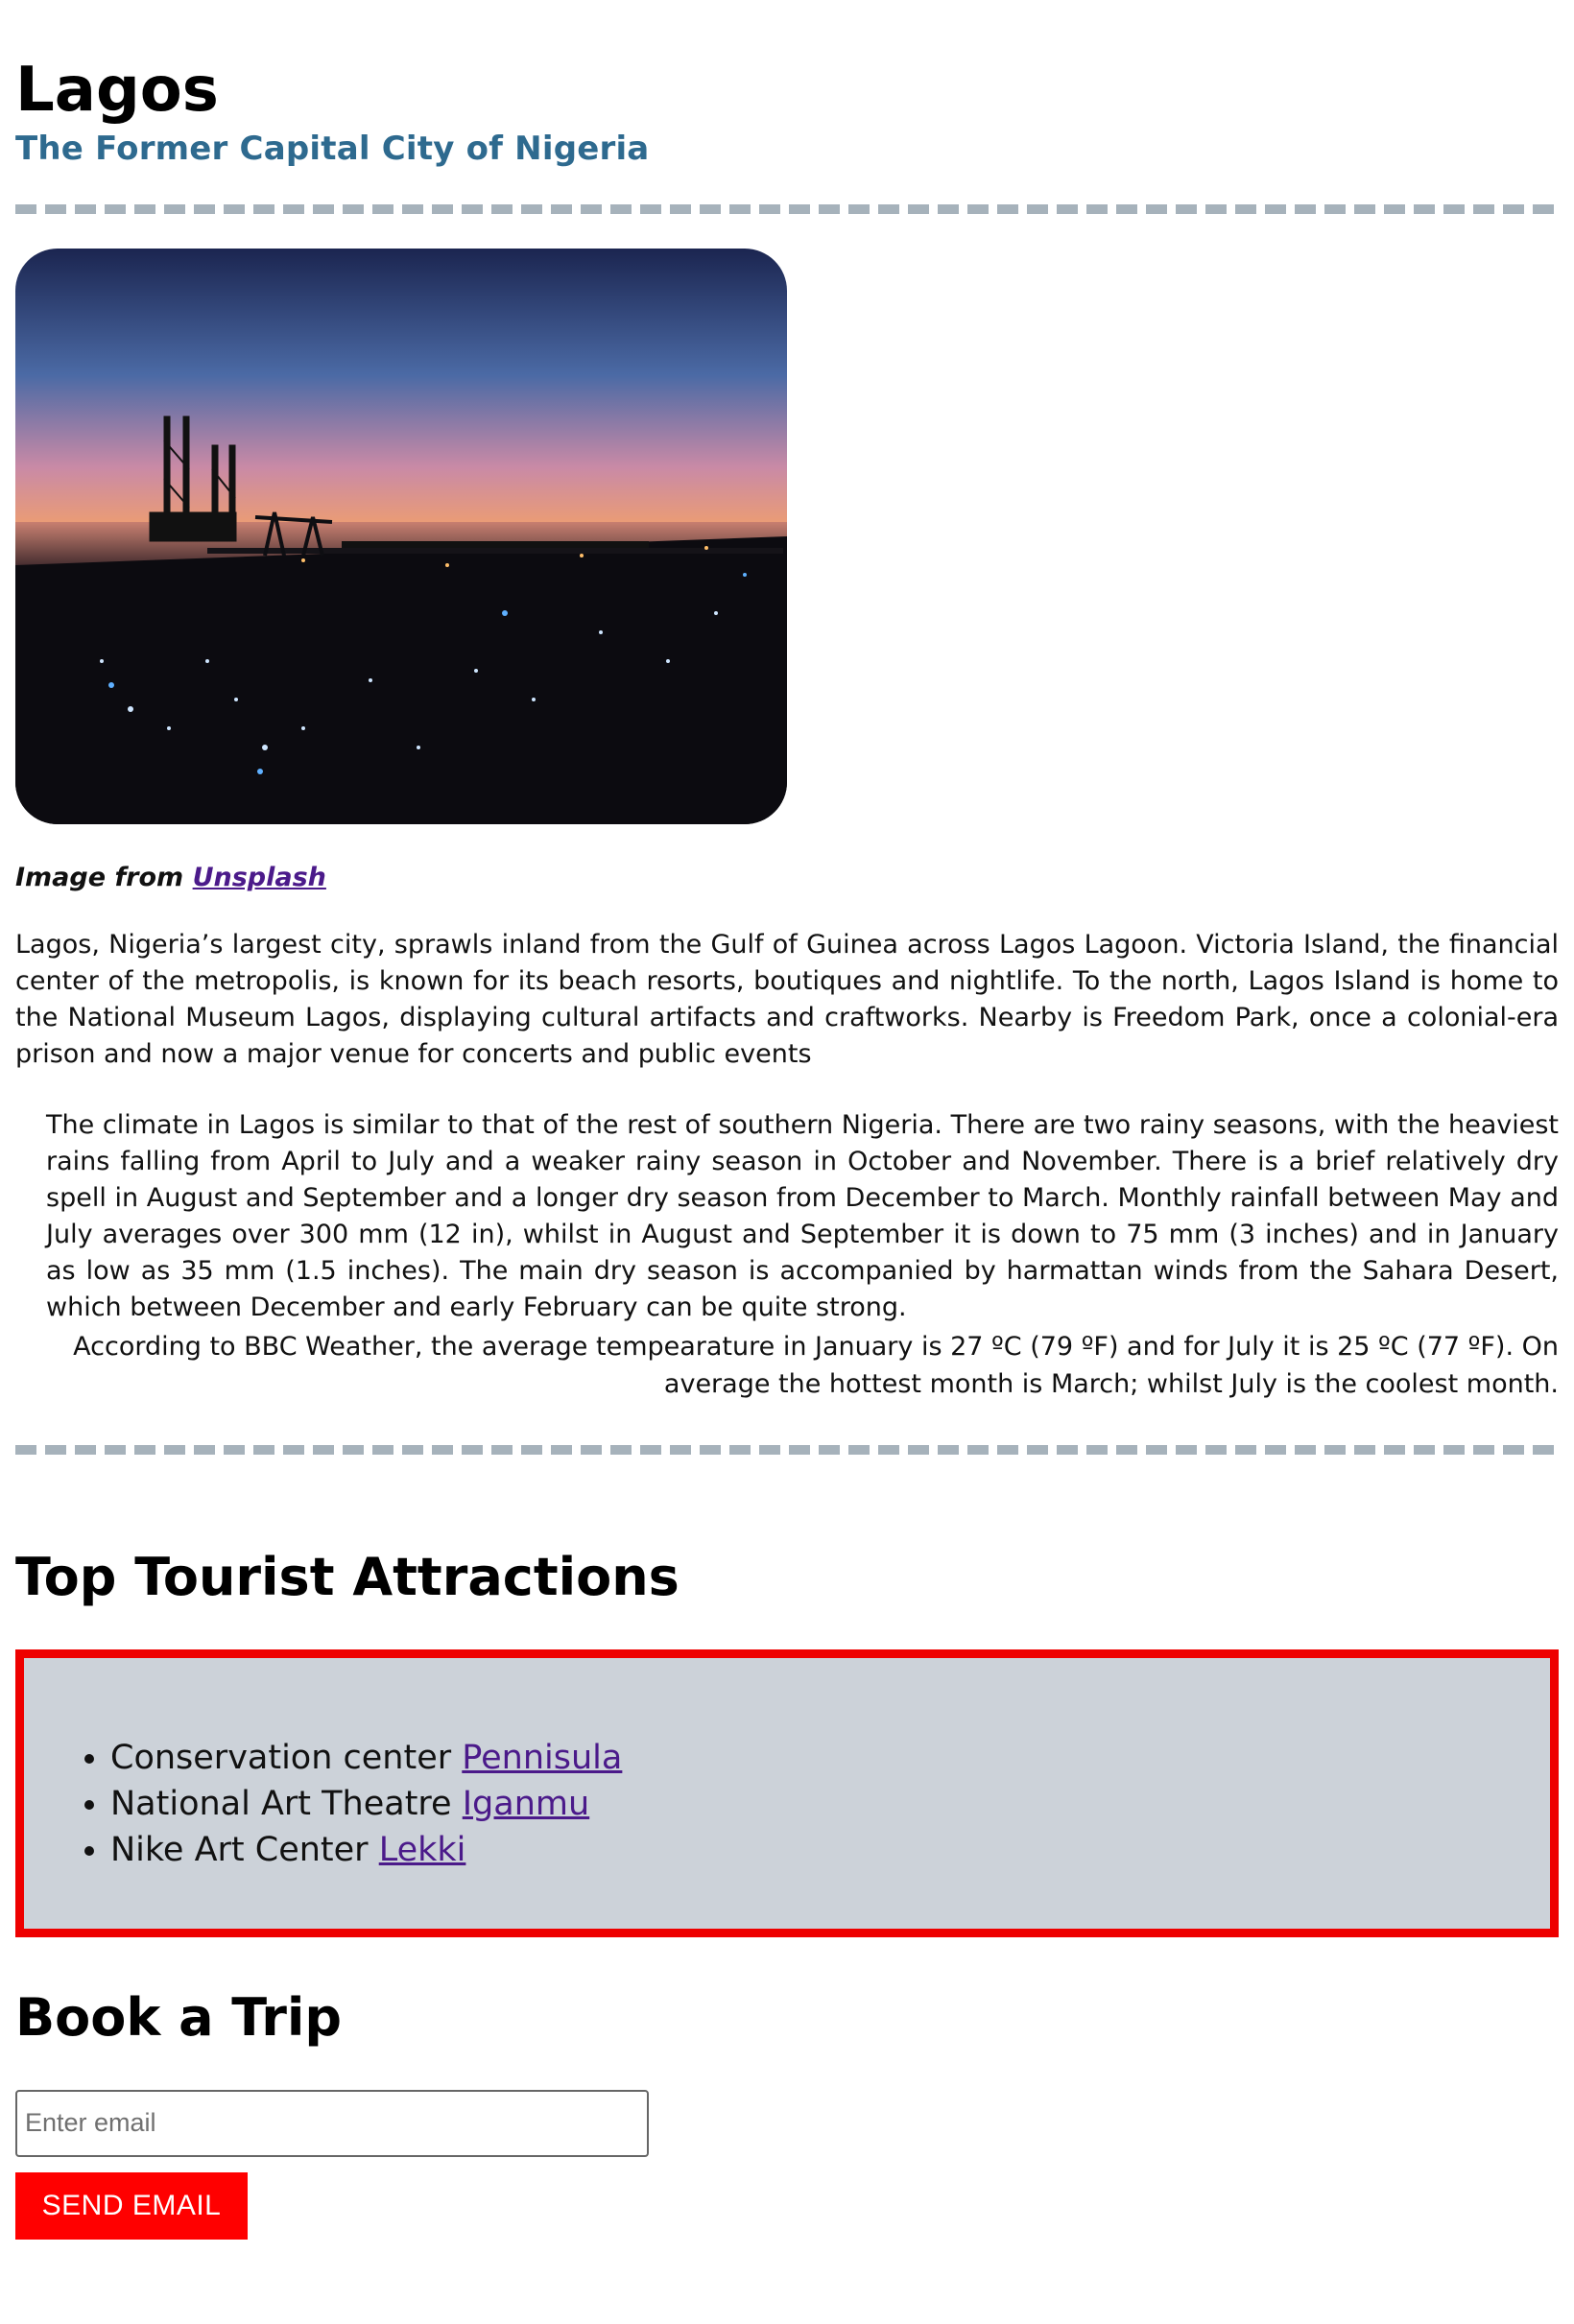 This screenshot has height=2324, width=1574. I want to click on list-item: Conservation center Pennisula, so click(830, 1758).